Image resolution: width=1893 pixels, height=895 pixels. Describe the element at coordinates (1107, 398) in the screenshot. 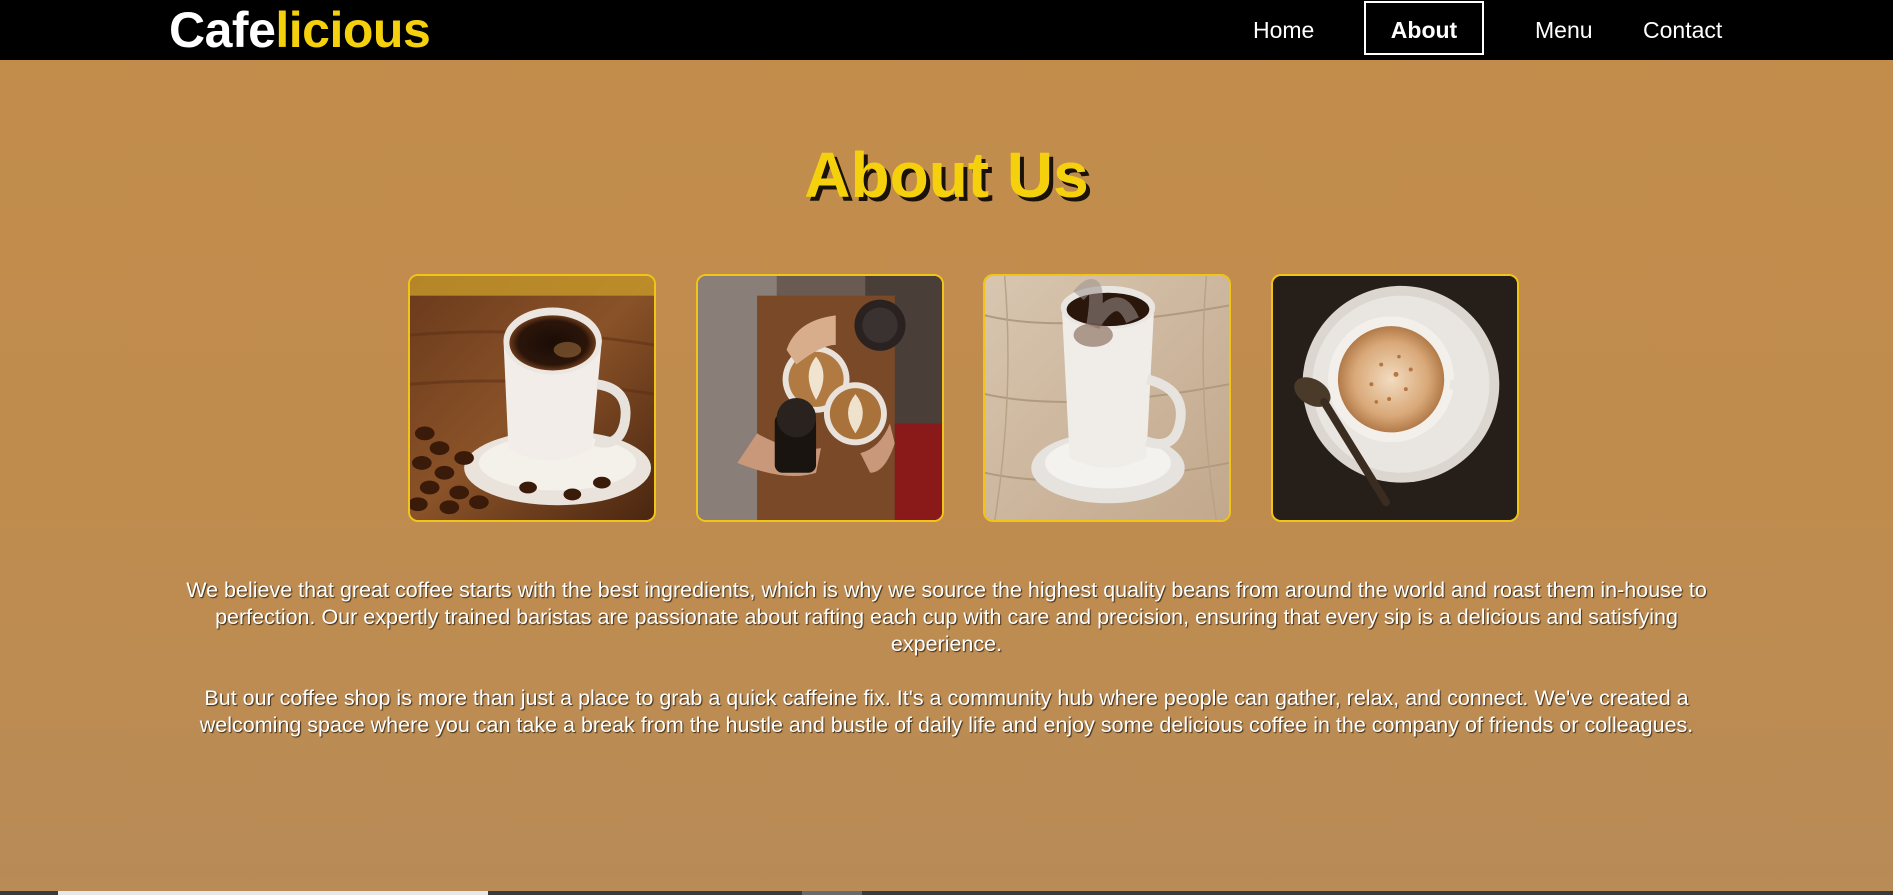

I see `steaming-coffee-cup-image` at that location.